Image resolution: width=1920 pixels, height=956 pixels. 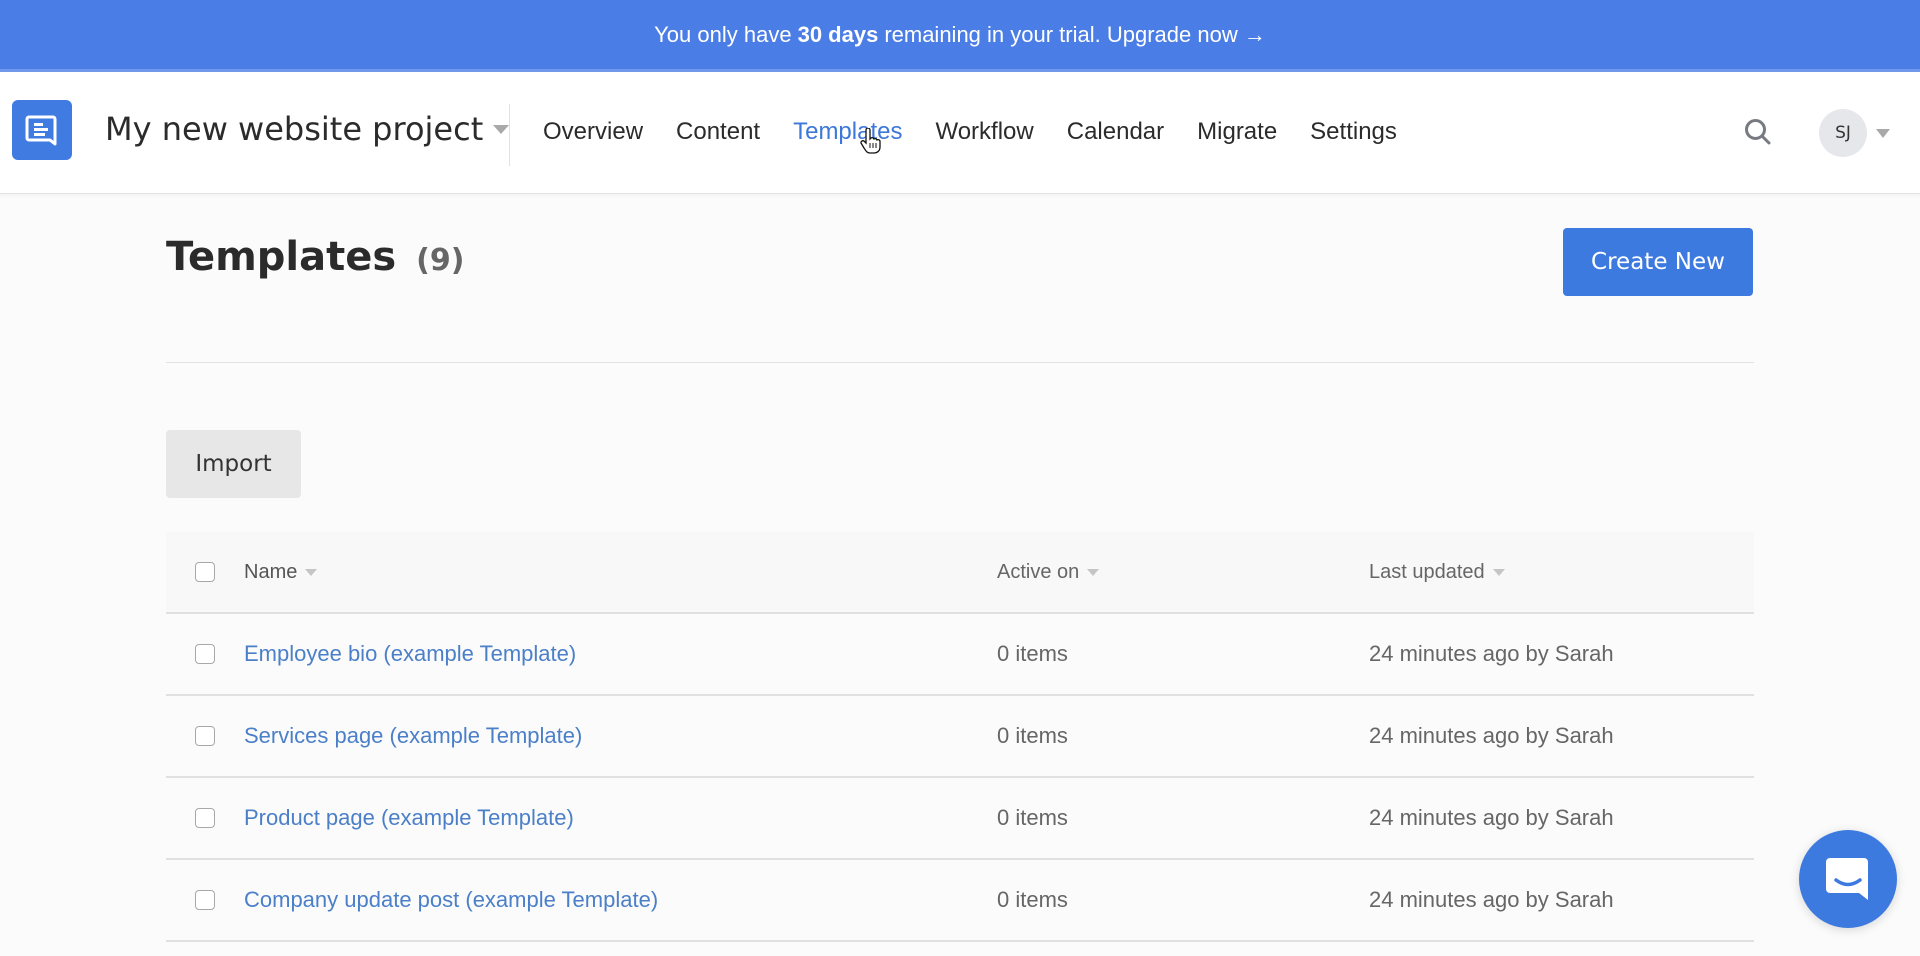 What do you see at coordinates (233, 464) in the screenshot?
I see `import-button: Import` at bounding box center [233, 464].